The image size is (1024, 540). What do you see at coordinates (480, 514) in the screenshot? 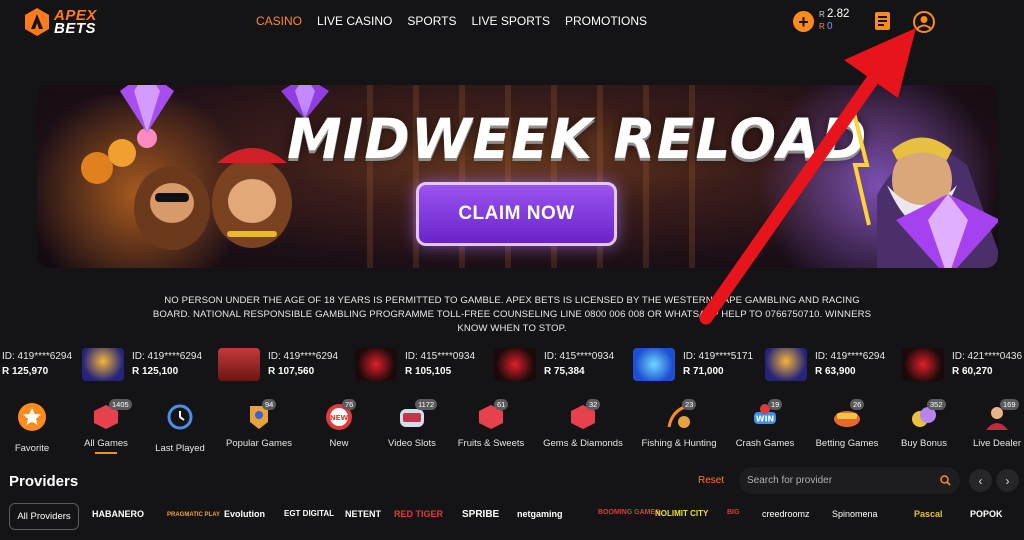
I see `provider-spribe: SPRIBE` at bounding box center [480, 514].